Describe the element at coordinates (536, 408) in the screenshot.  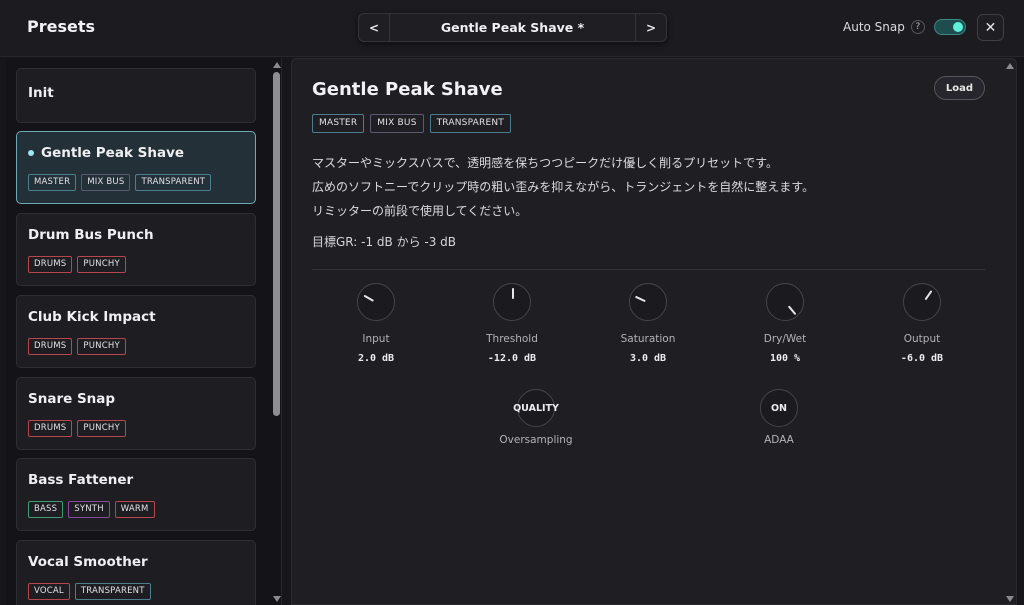
I see `oversampling-button: QUALITY` at that location.